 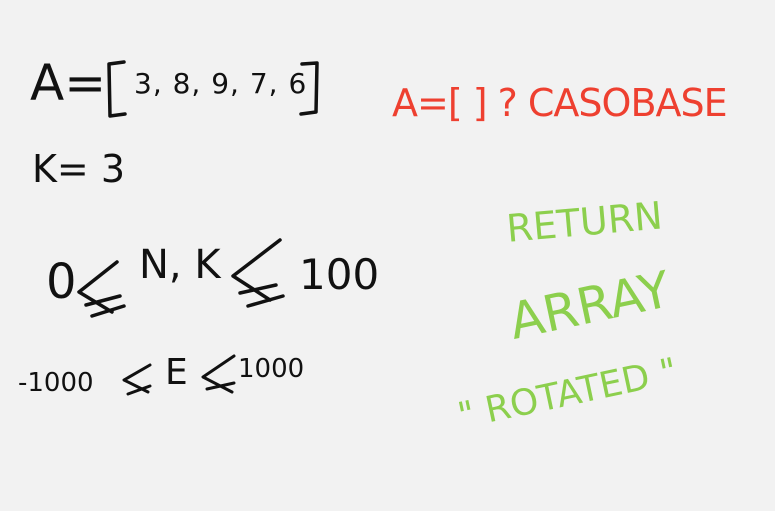 I want to click on leq-sign-4-underline, so click(x=220, y=386).